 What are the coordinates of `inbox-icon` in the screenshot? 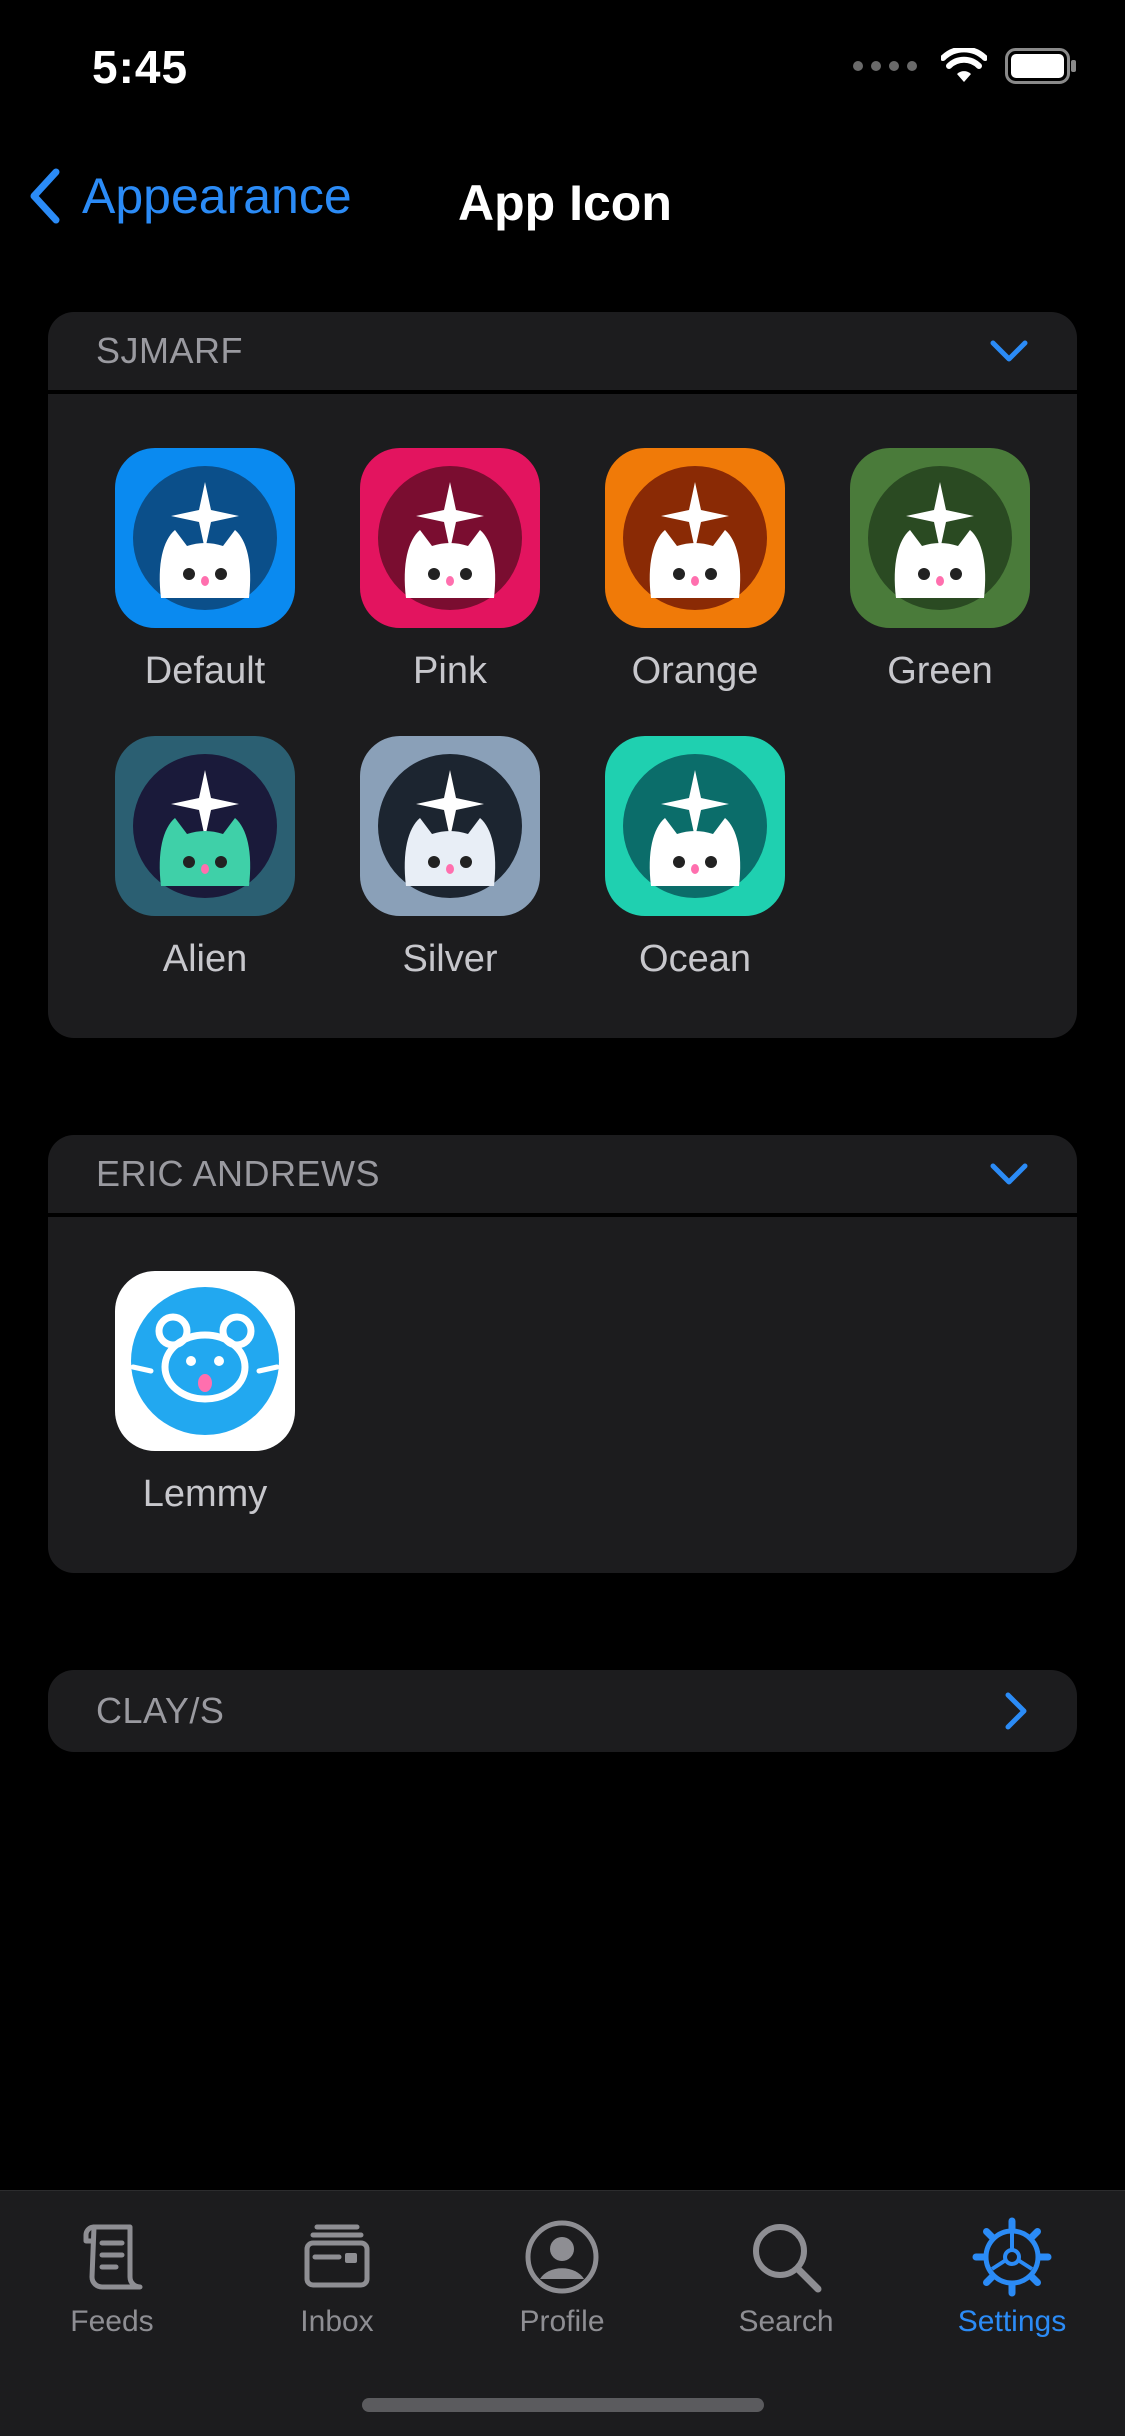 It's located at (337, 2256).